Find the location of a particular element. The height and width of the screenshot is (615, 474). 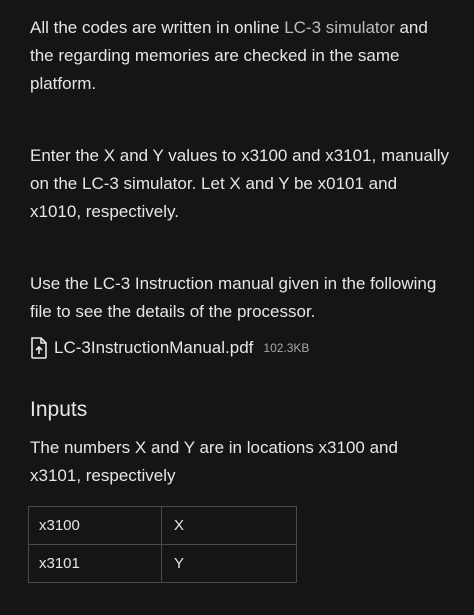

inputs-table: x3100 X x3101 Y is located at coordinates (162, 544).